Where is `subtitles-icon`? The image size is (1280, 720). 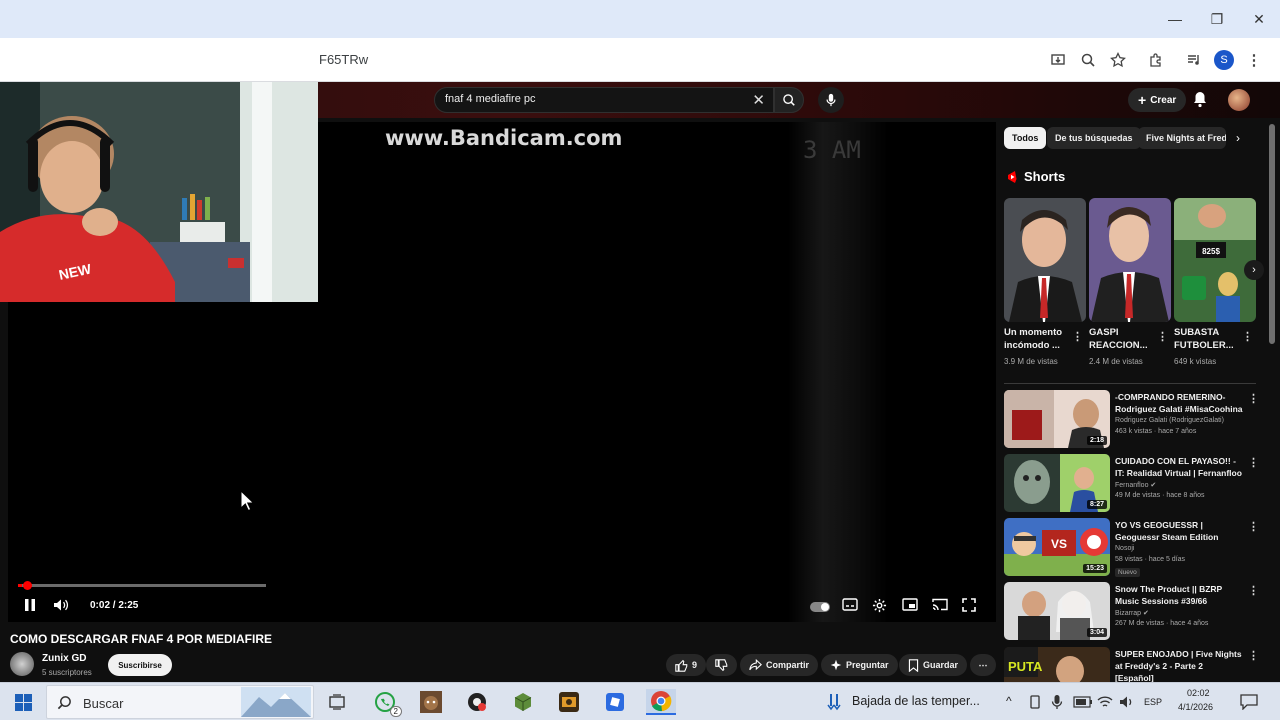
subtitles-icon is located at coordinates (850, 606).